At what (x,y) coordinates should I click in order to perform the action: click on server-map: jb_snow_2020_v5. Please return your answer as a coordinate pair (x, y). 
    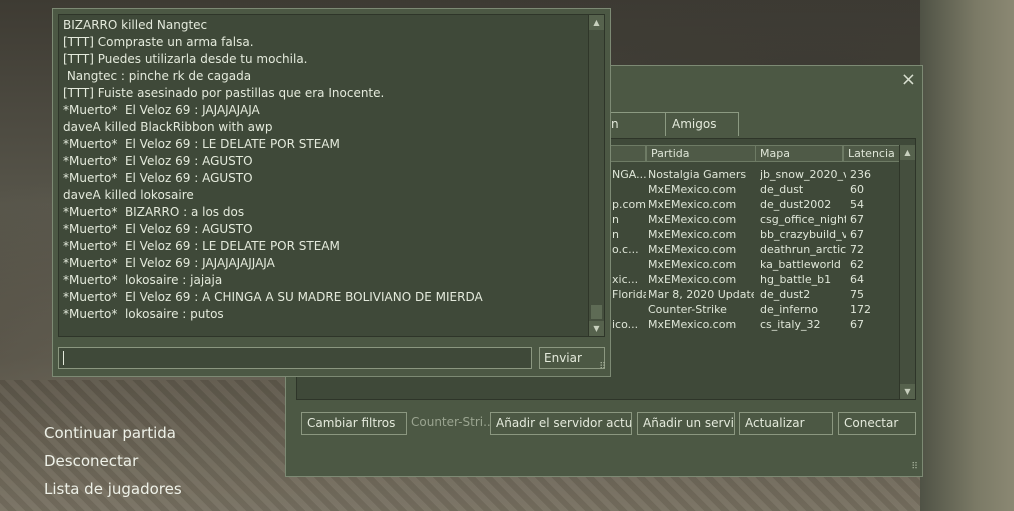
    Looking at the image, I should click on (803, 174).